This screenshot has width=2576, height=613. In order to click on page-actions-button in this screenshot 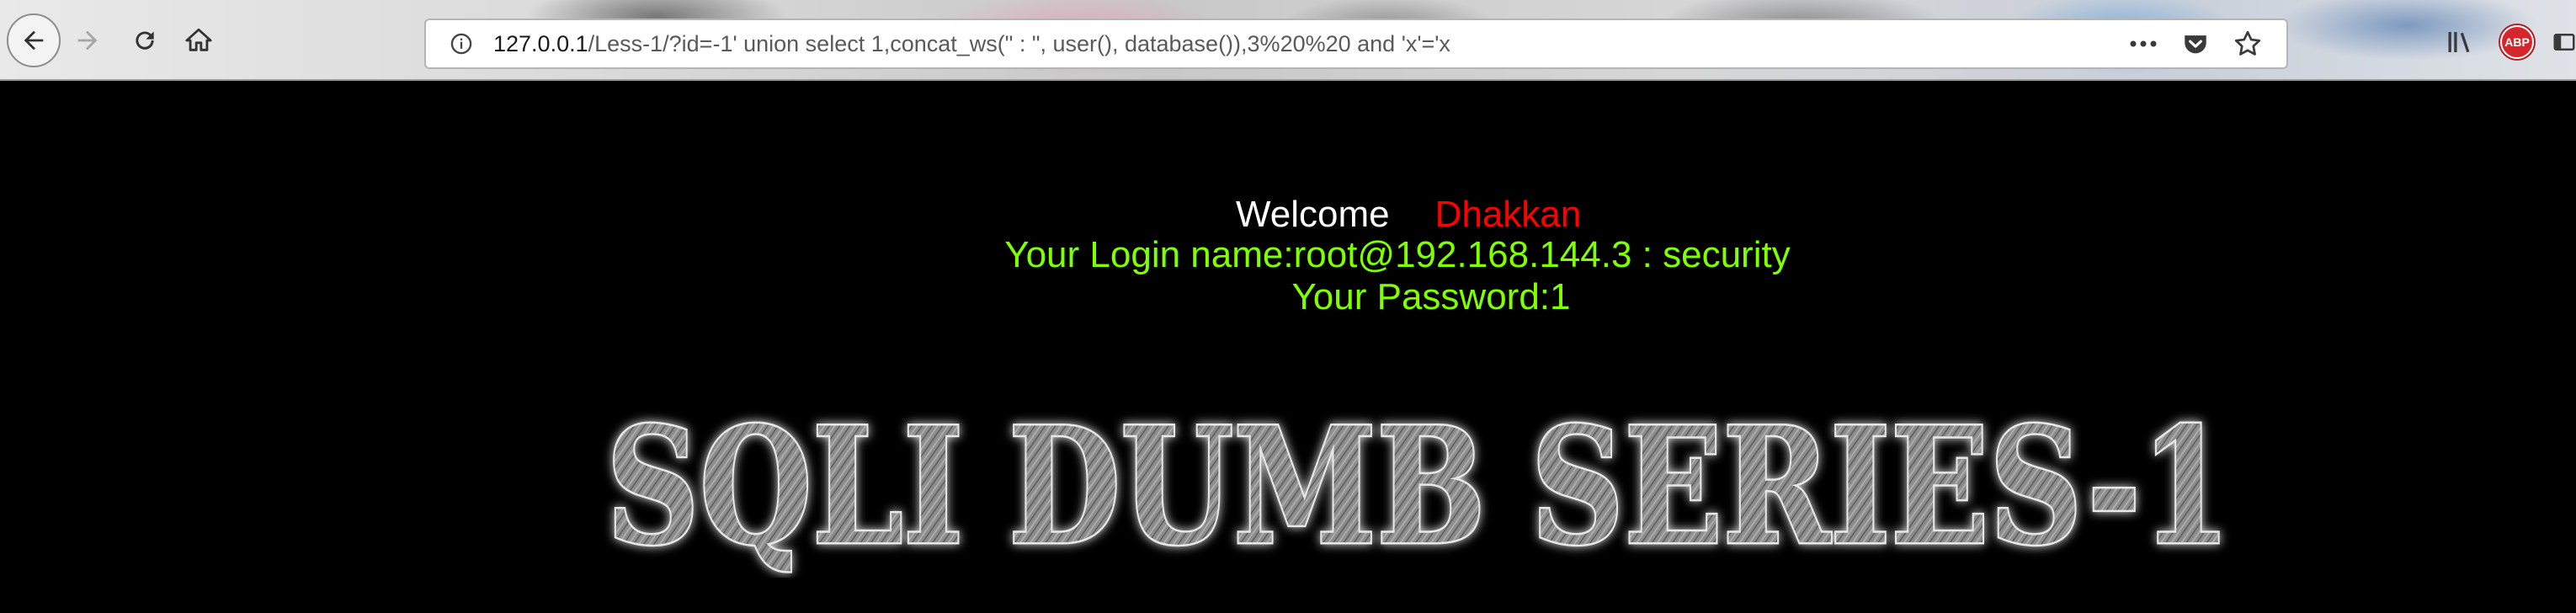, I will do `click(2144, 43)`.